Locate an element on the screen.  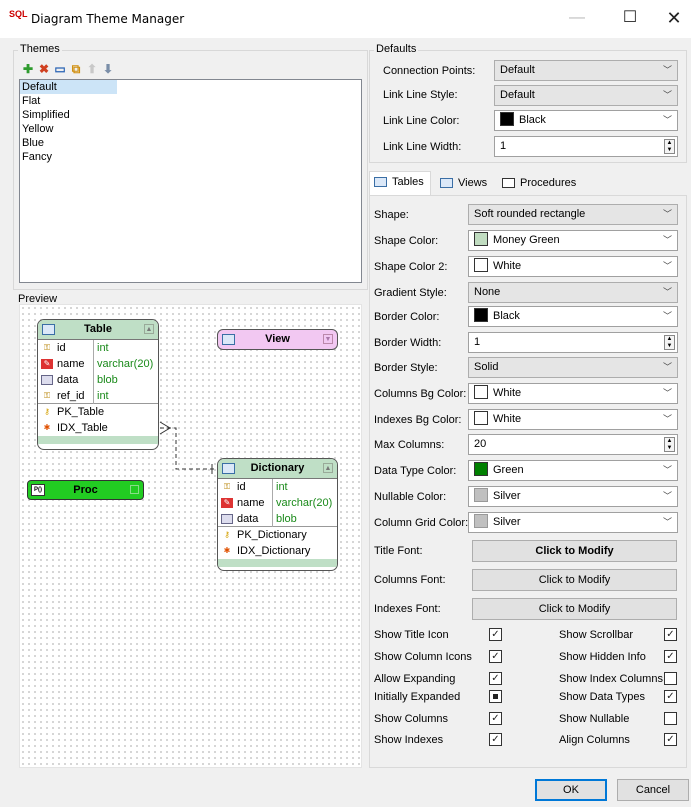
show-indexes-checkbox: ✓ is located at coordinates (495, 739).